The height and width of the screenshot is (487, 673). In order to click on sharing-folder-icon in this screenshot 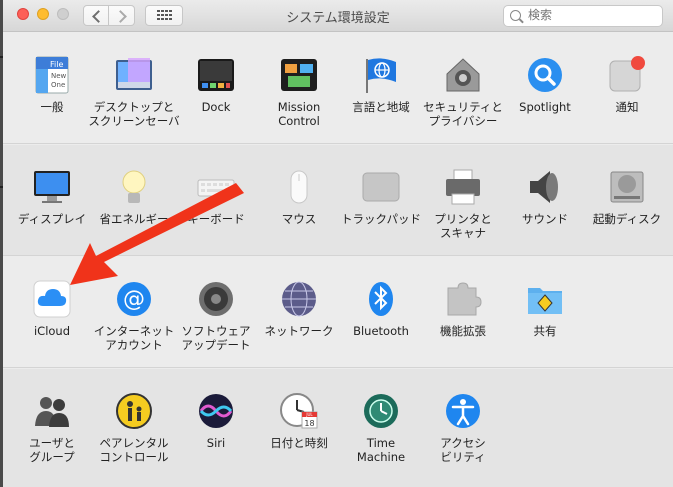, I will do `click(545, 299)`.